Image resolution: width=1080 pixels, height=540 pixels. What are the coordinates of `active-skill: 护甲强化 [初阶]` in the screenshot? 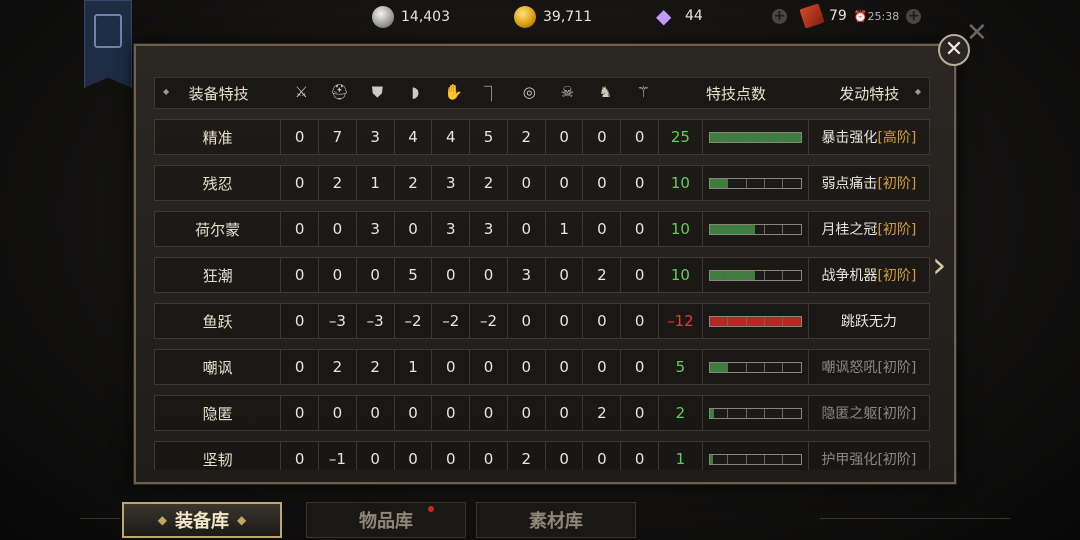 It's located at (869, 455).